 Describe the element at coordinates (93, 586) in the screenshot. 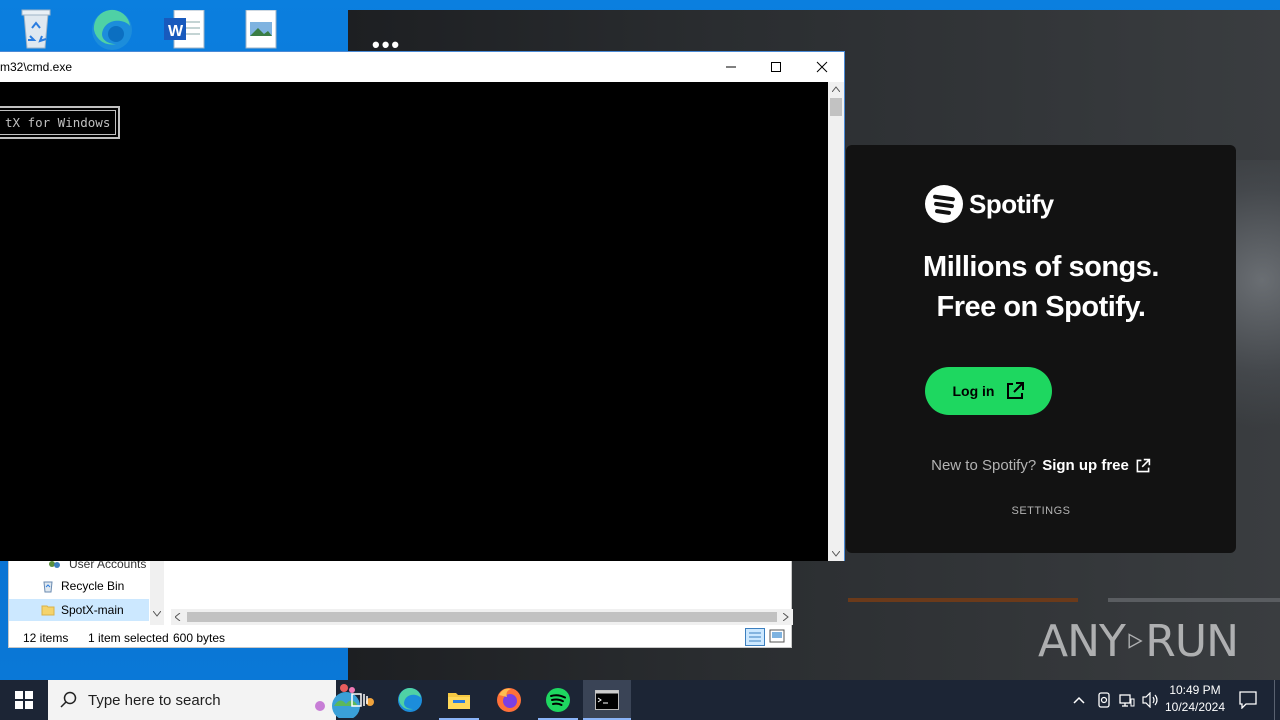

I see `nav-item-label: Recycle Bin` at that location.